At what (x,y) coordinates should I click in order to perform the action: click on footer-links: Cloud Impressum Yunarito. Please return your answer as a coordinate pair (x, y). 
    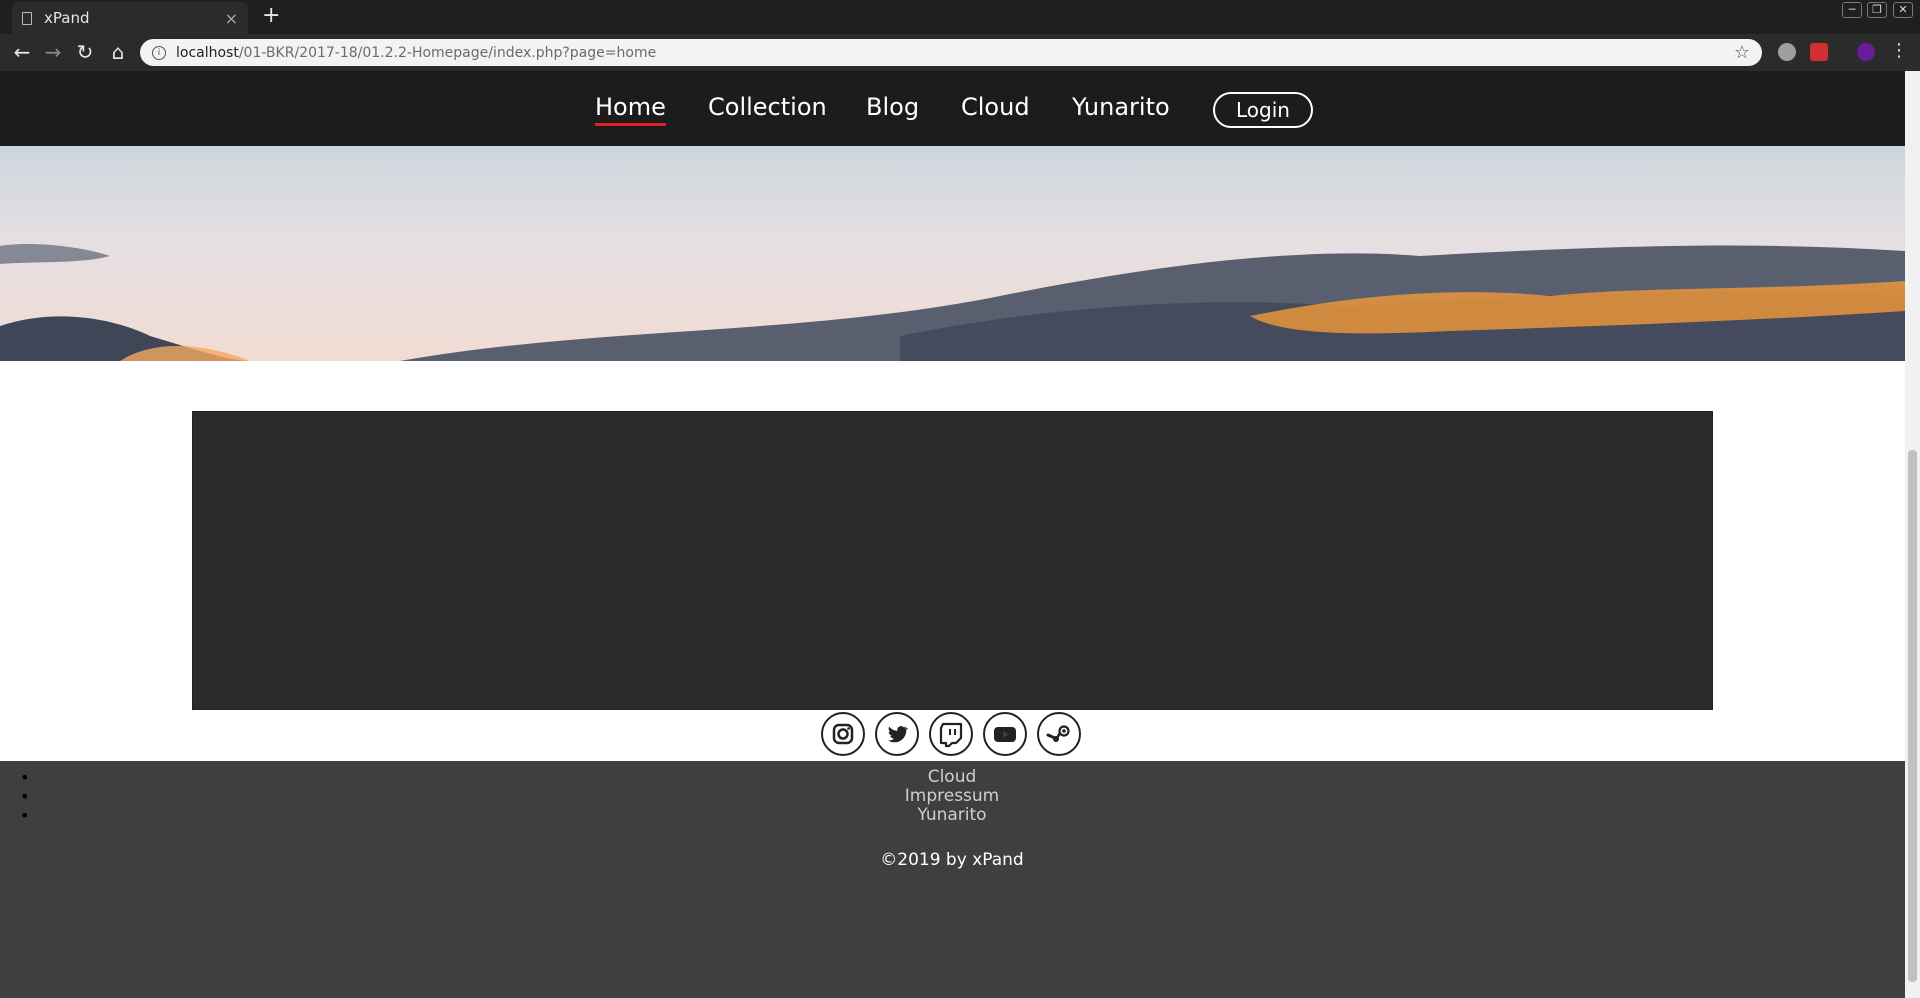
    Looking at the image, I should click on (952, 796).